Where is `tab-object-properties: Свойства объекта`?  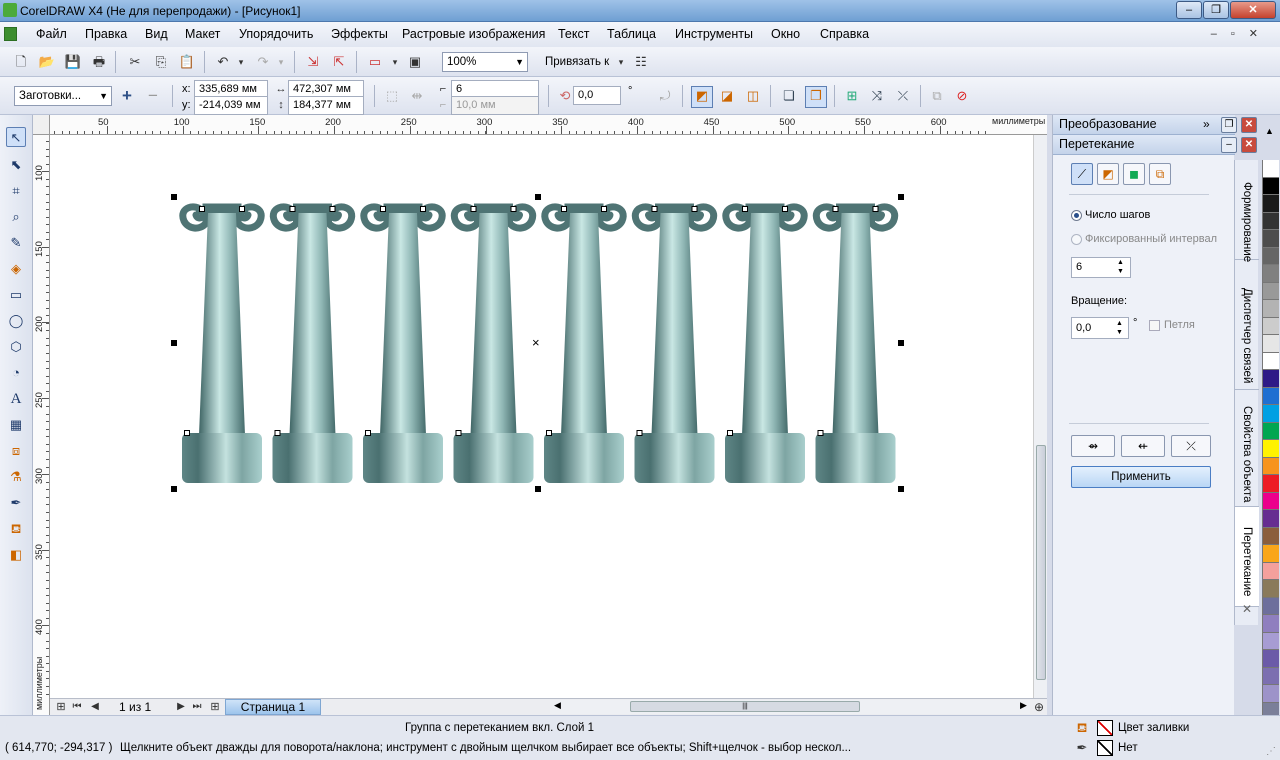
tab-object-properties: Свойства объекта is located at coordinates (1247, 448).